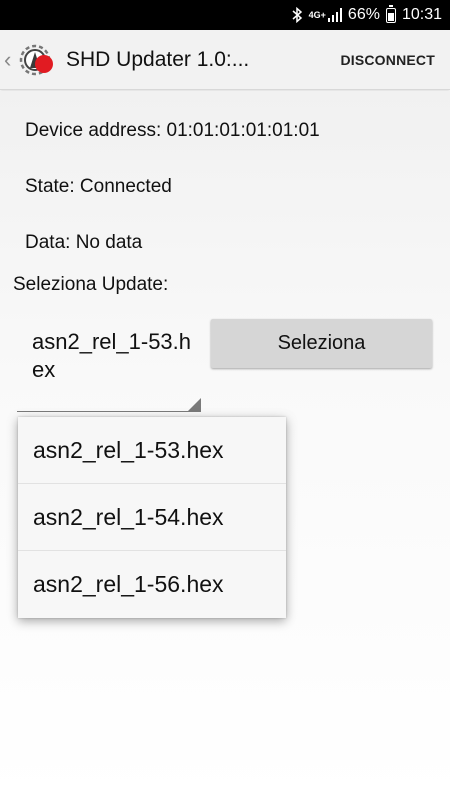  I want to click on state-text: State: Connected, so click(98, 186).